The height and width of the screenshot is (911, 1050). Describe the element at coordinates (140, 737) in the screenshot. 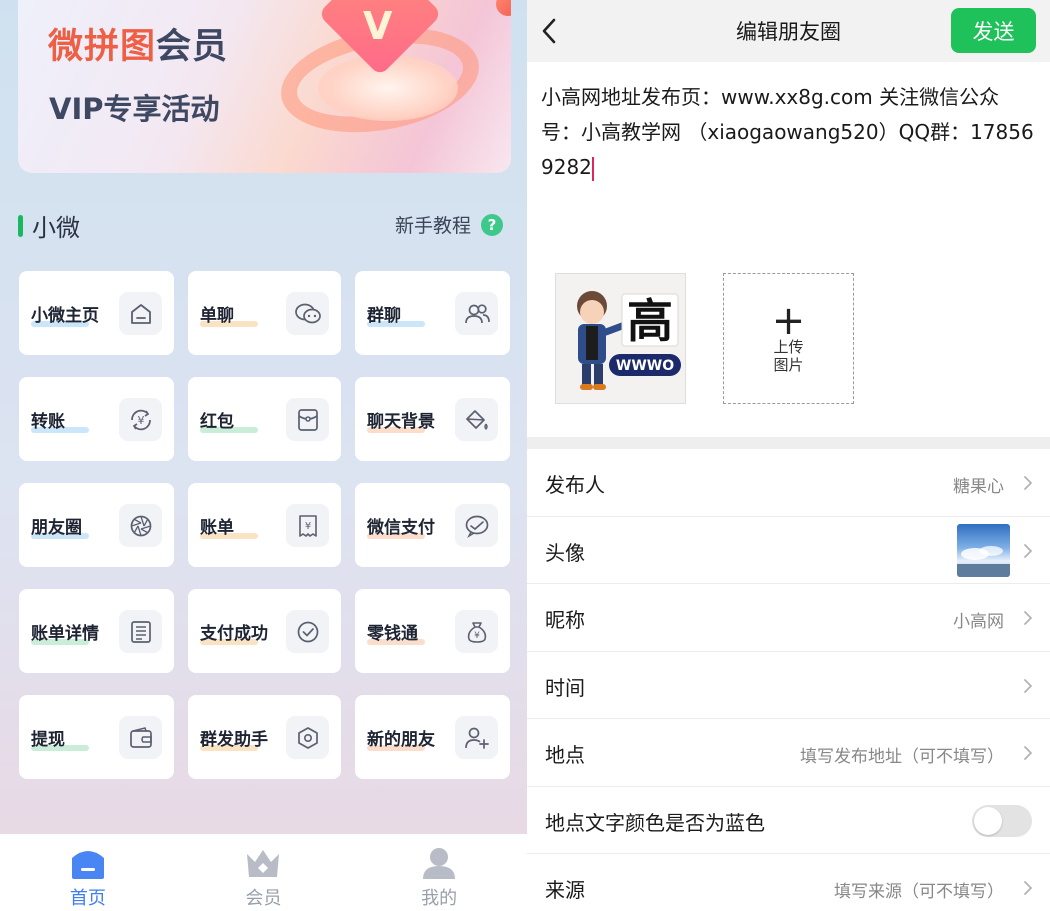

I see `wallet-icon` at that location.